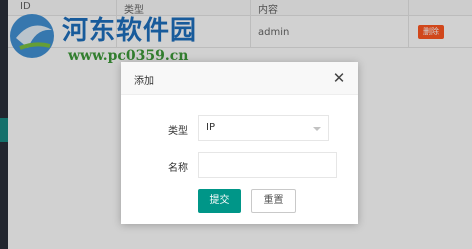 This screenshot has width=472, height=249. I want to click on dialog-title: 添加, so click(144, 81).